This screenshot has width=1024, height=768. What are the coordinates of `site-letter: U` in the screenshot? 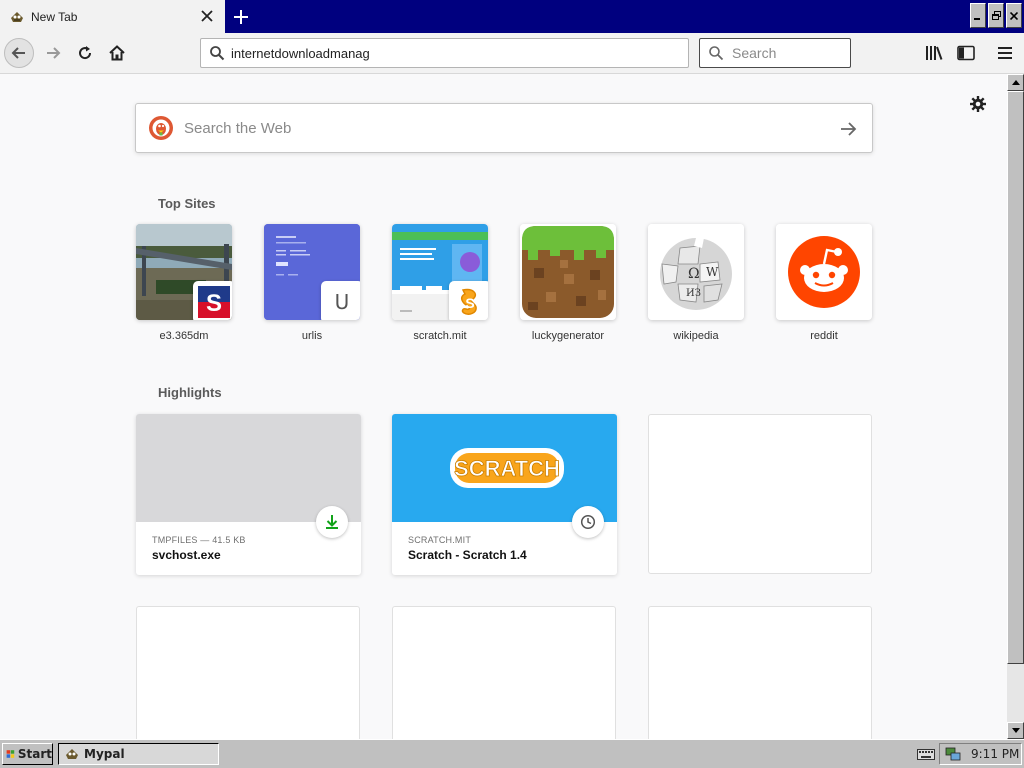 It's located at (342, 302).